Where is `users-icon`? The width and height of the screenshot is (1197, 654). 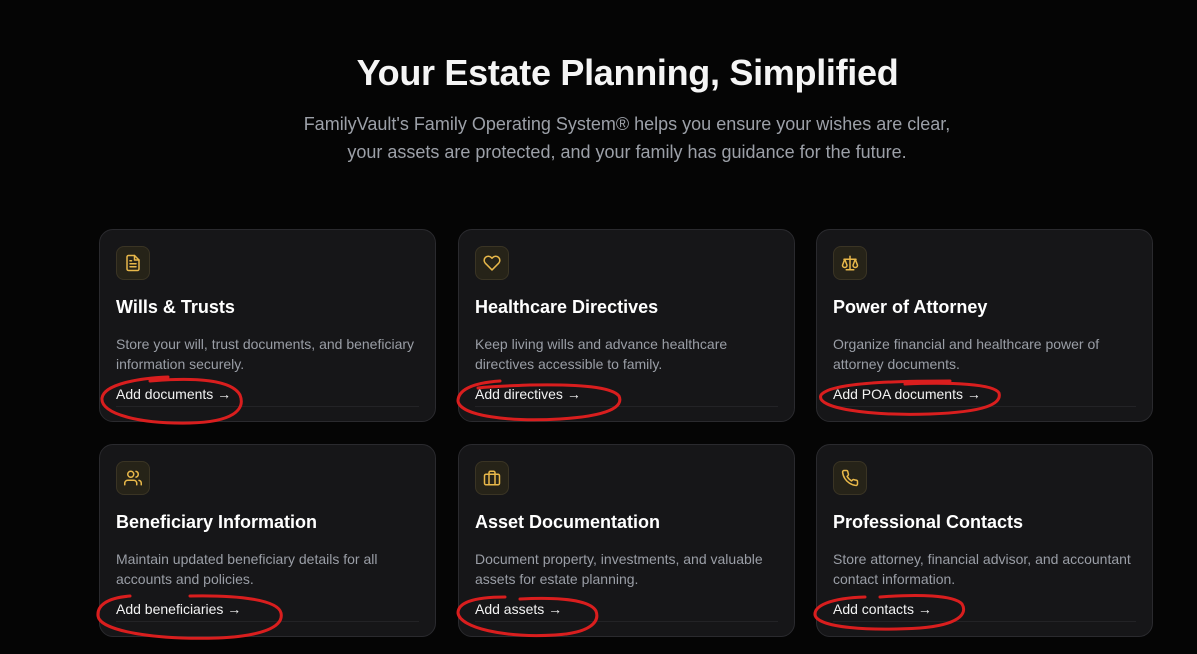 users-icon is located at coordinates (133, 478).